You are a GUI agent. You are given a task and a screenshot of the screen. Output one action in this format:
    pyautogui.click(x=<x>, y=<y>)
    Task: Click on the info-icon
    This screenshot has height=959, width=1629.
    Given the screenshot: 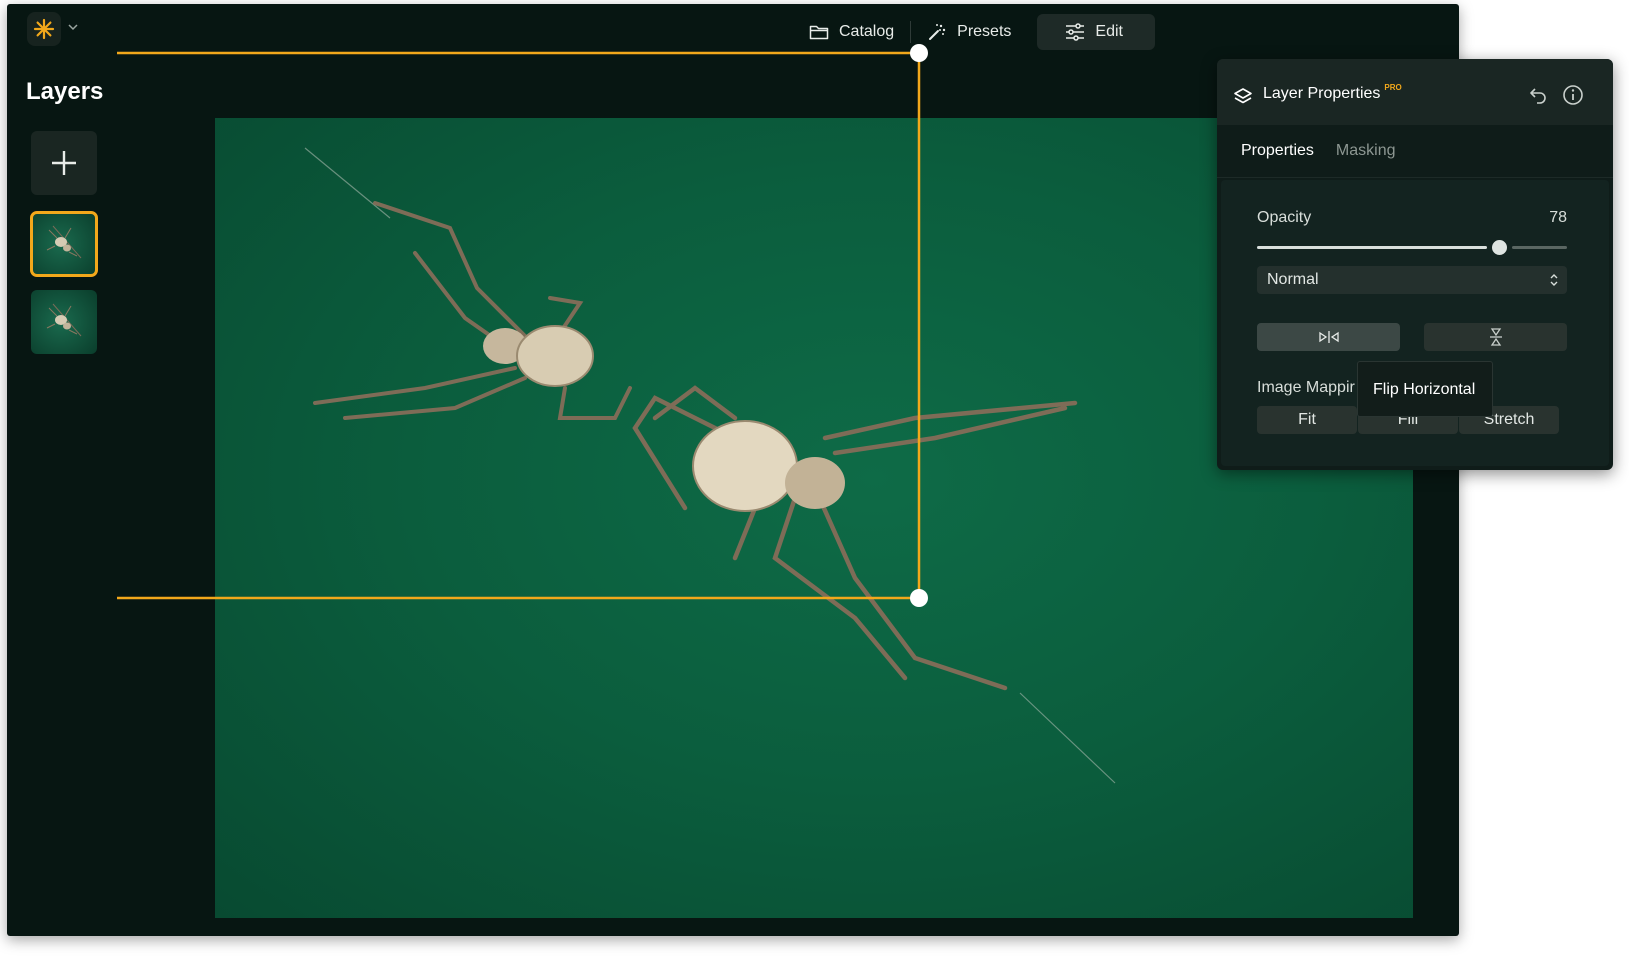 What is the action you would take?
    pyautogui.click(x=1573, y=95)
    